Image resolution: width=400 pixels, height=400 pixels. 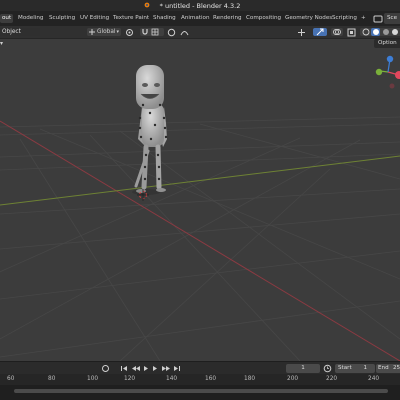 I want to click on snap-dropdown, so click(x=152, y=32).